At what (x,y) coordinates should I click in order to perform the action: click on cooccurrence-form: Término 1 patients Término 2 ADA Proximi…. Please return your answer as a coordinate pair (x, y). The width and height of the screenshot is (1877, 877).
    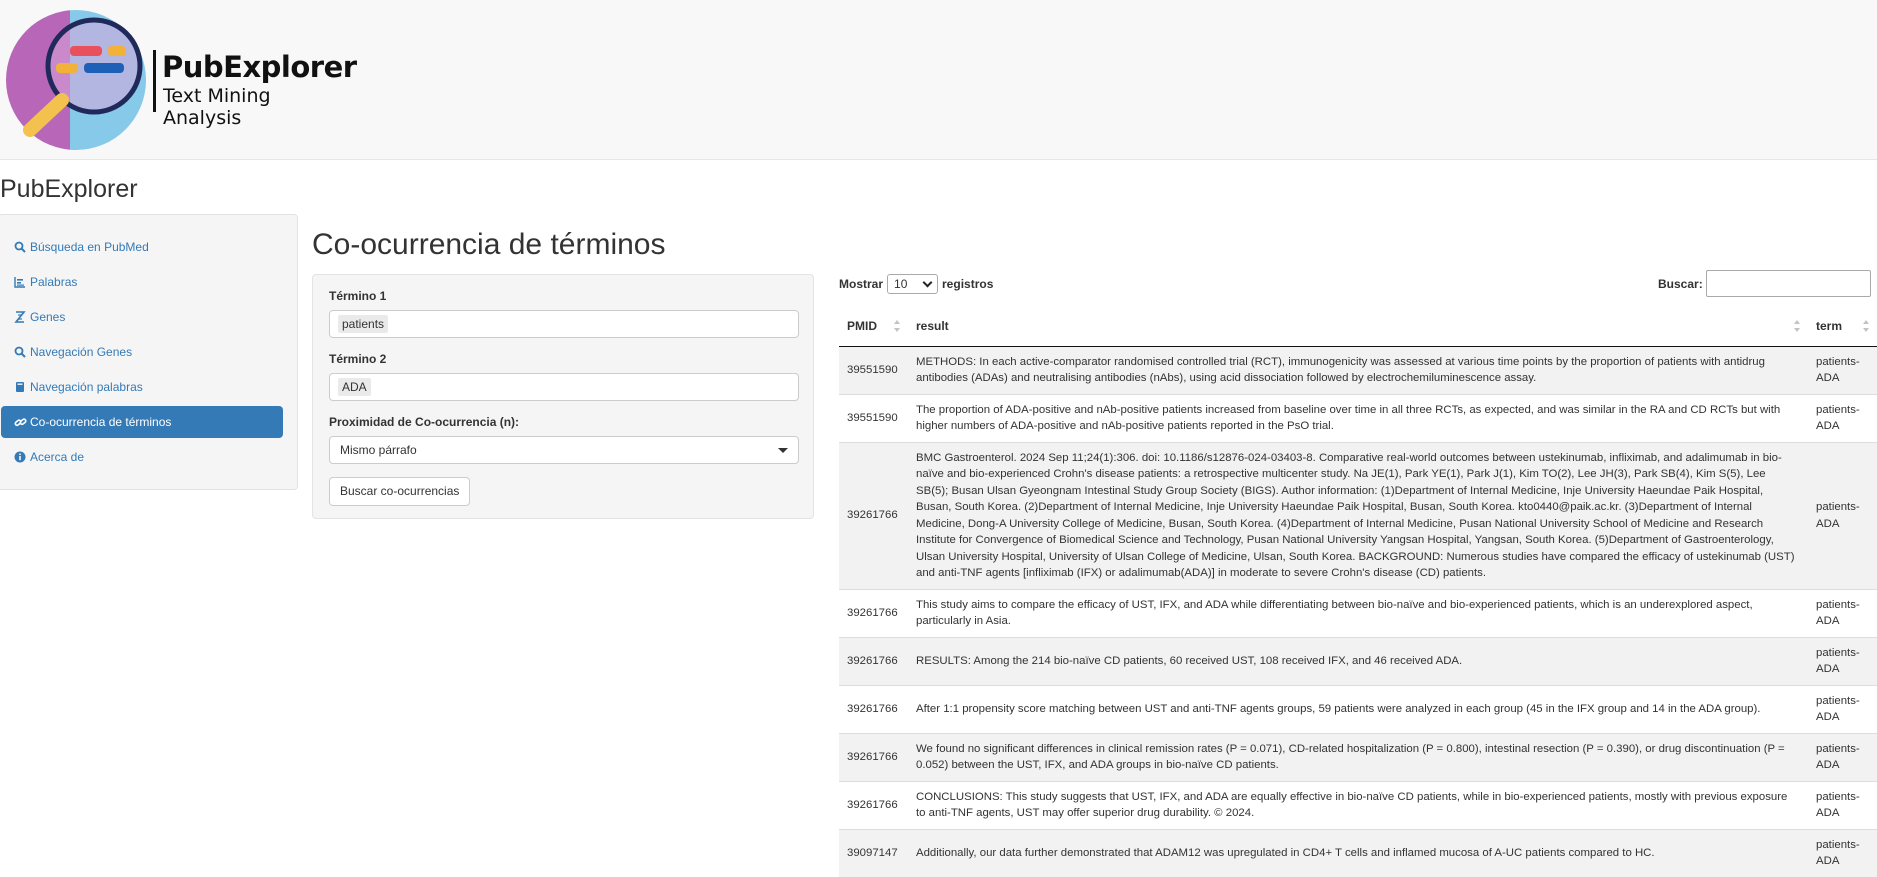
    Looking at the image, I should click on (563, 396).